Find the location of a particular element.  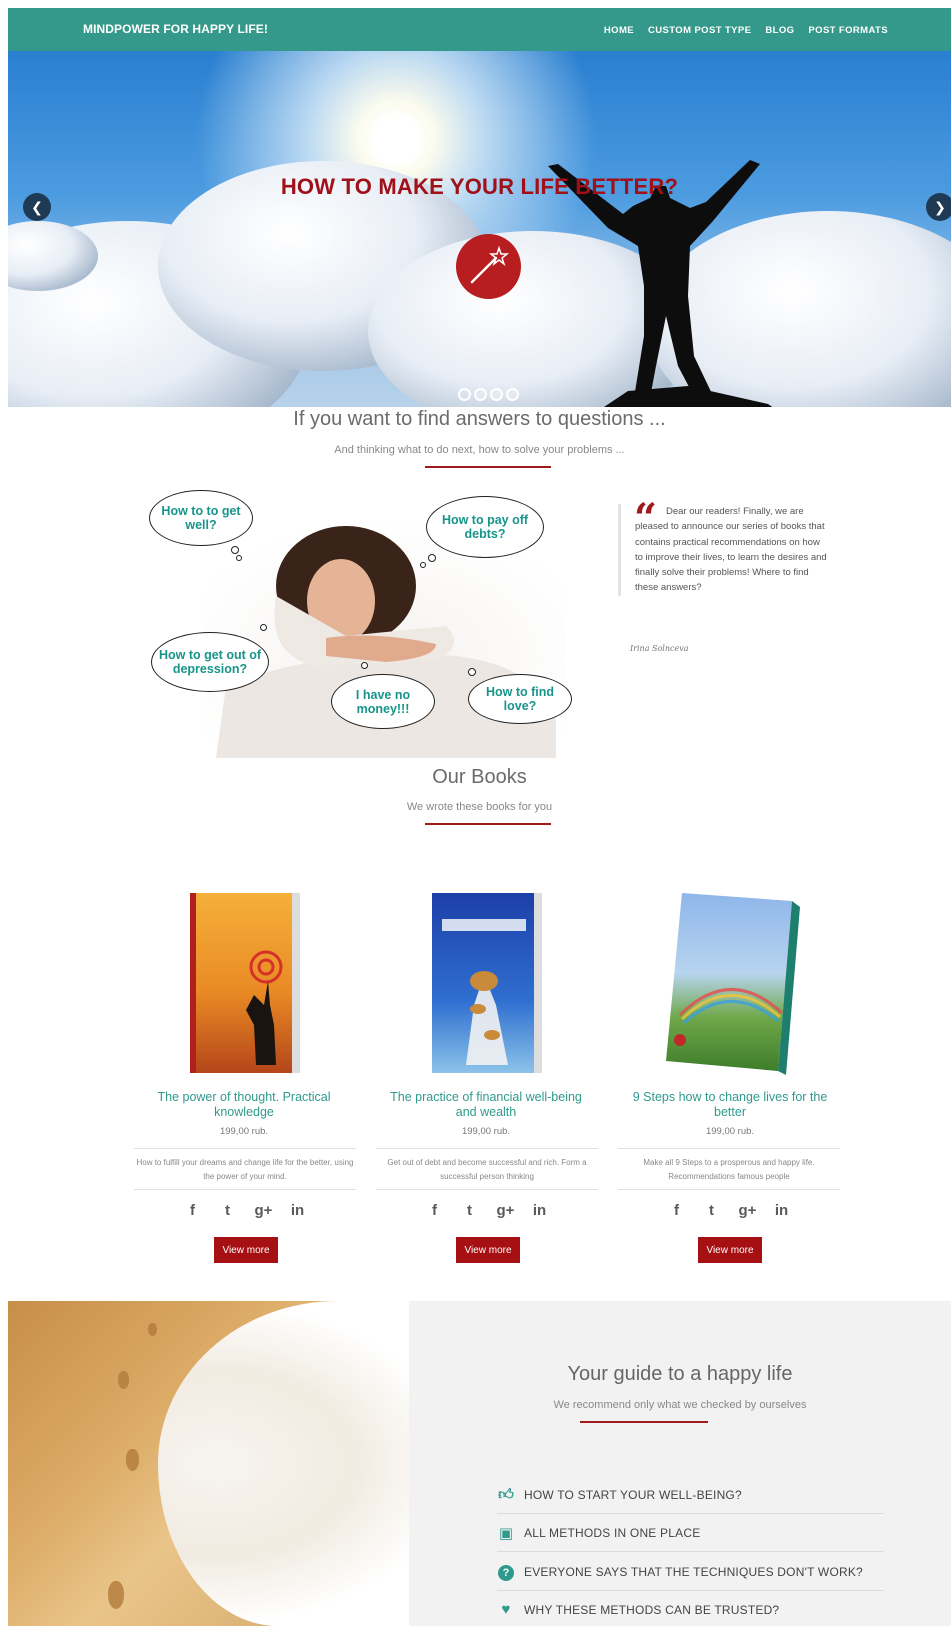

slider-dots is located at coordinates (488, 394).